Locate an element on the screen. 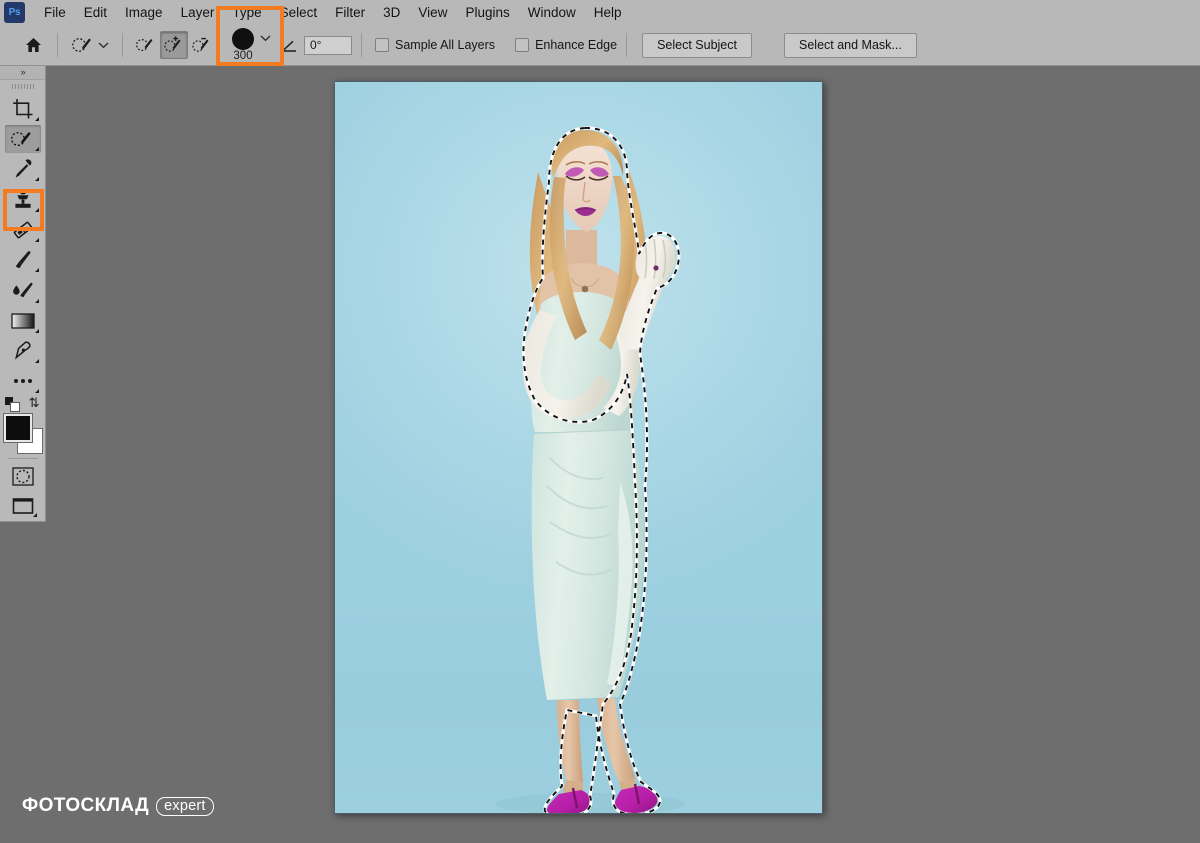 The height and width of the screenshot is (843, 1200). eraser-icon is located at coordinates (22, 230).